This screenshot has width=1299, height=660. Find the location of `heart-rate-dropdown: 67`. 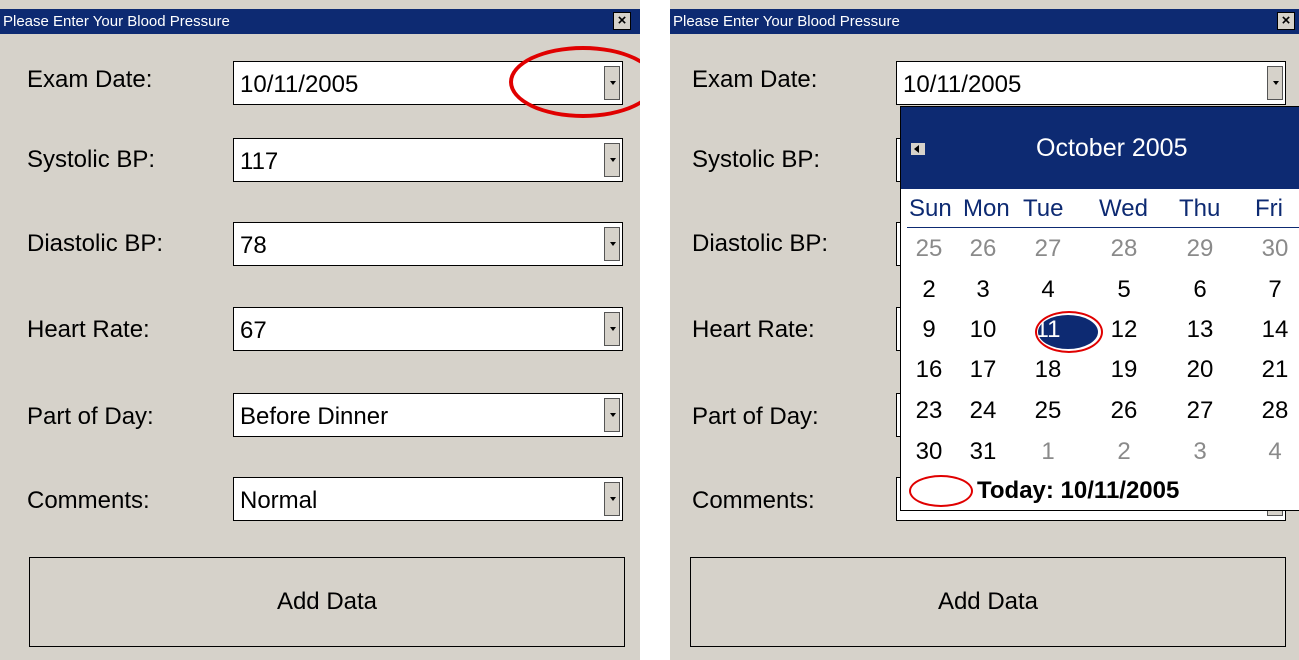

heart-rate-dropdown: 67 is located at coordinates (428, 329).